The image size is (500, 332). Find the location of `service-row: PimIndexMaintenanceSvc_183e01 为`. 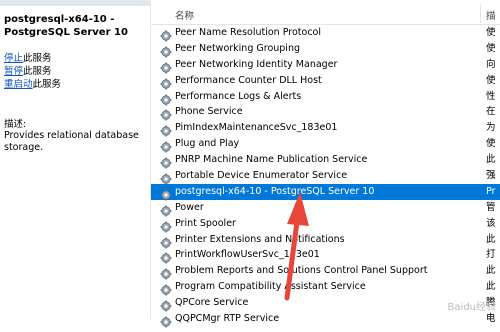

service-row: PimIndexMaintenanceSvc_183e01 为 is located at coordinates (325, 128).